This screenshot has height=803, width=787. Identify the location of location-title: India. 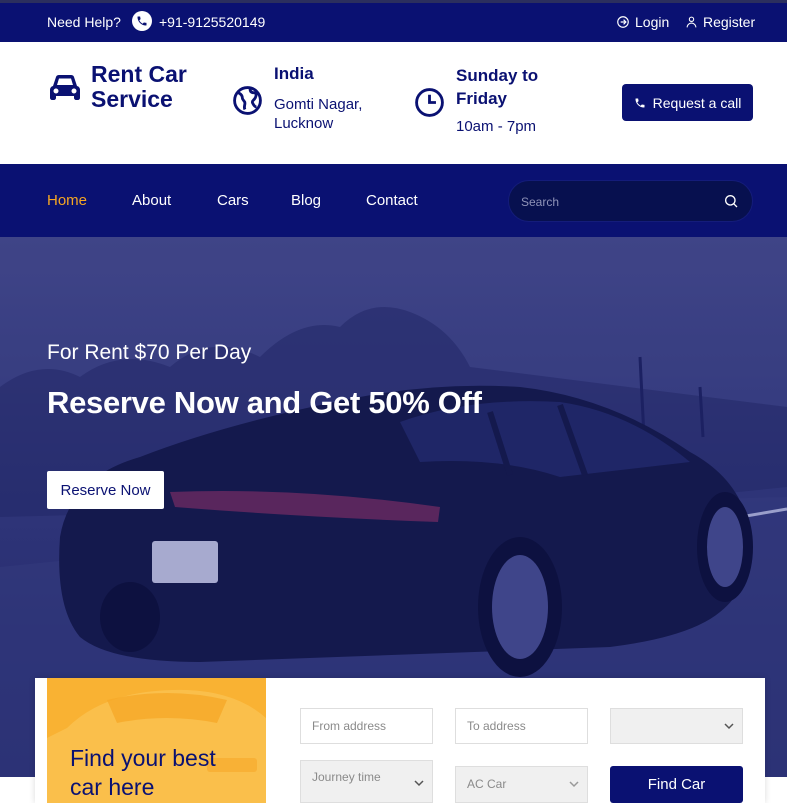
(294, 73).